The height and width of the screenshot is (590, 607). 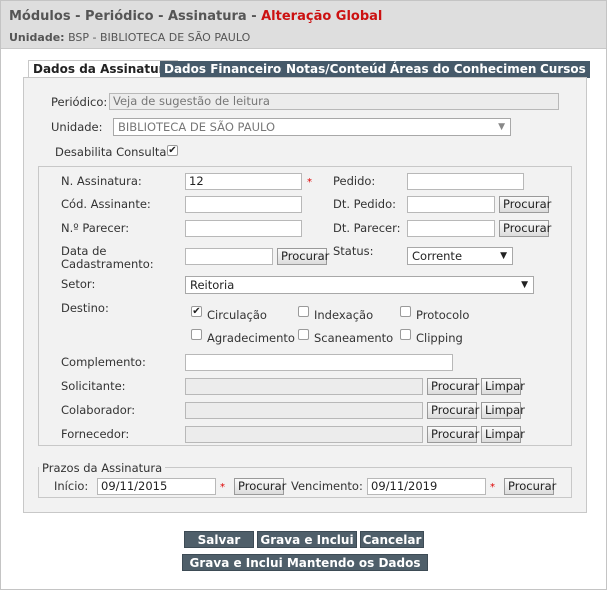 I want to click on dt-pedido-procurar-button: Procurar, so click(x=525, y=204).